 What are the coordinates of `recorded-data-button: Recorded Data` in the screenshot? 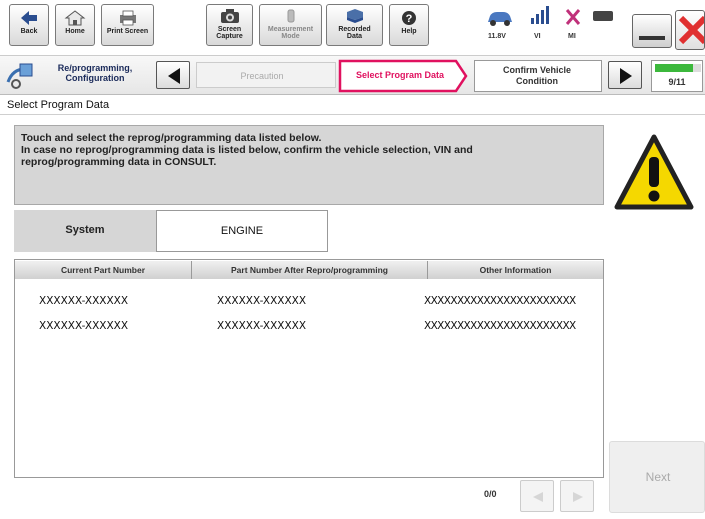 It's located at (354, 25).